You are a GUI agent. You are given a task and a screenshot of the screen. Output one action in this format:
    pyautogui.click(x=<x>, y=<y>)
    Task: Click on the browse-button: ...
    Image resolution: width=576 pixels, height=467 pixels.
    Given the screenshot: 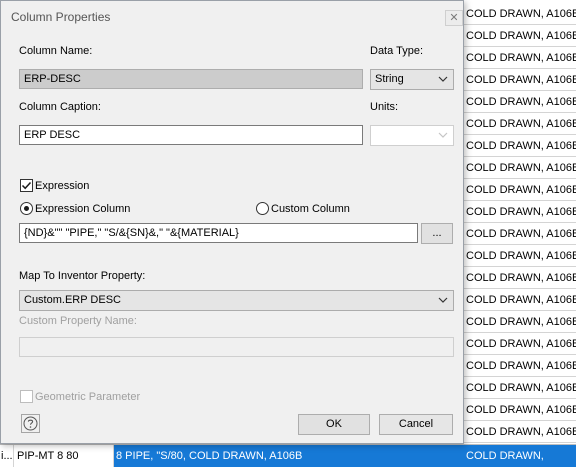 What is the action you would take?
    pyautogui.click(x=437, y=233)
    